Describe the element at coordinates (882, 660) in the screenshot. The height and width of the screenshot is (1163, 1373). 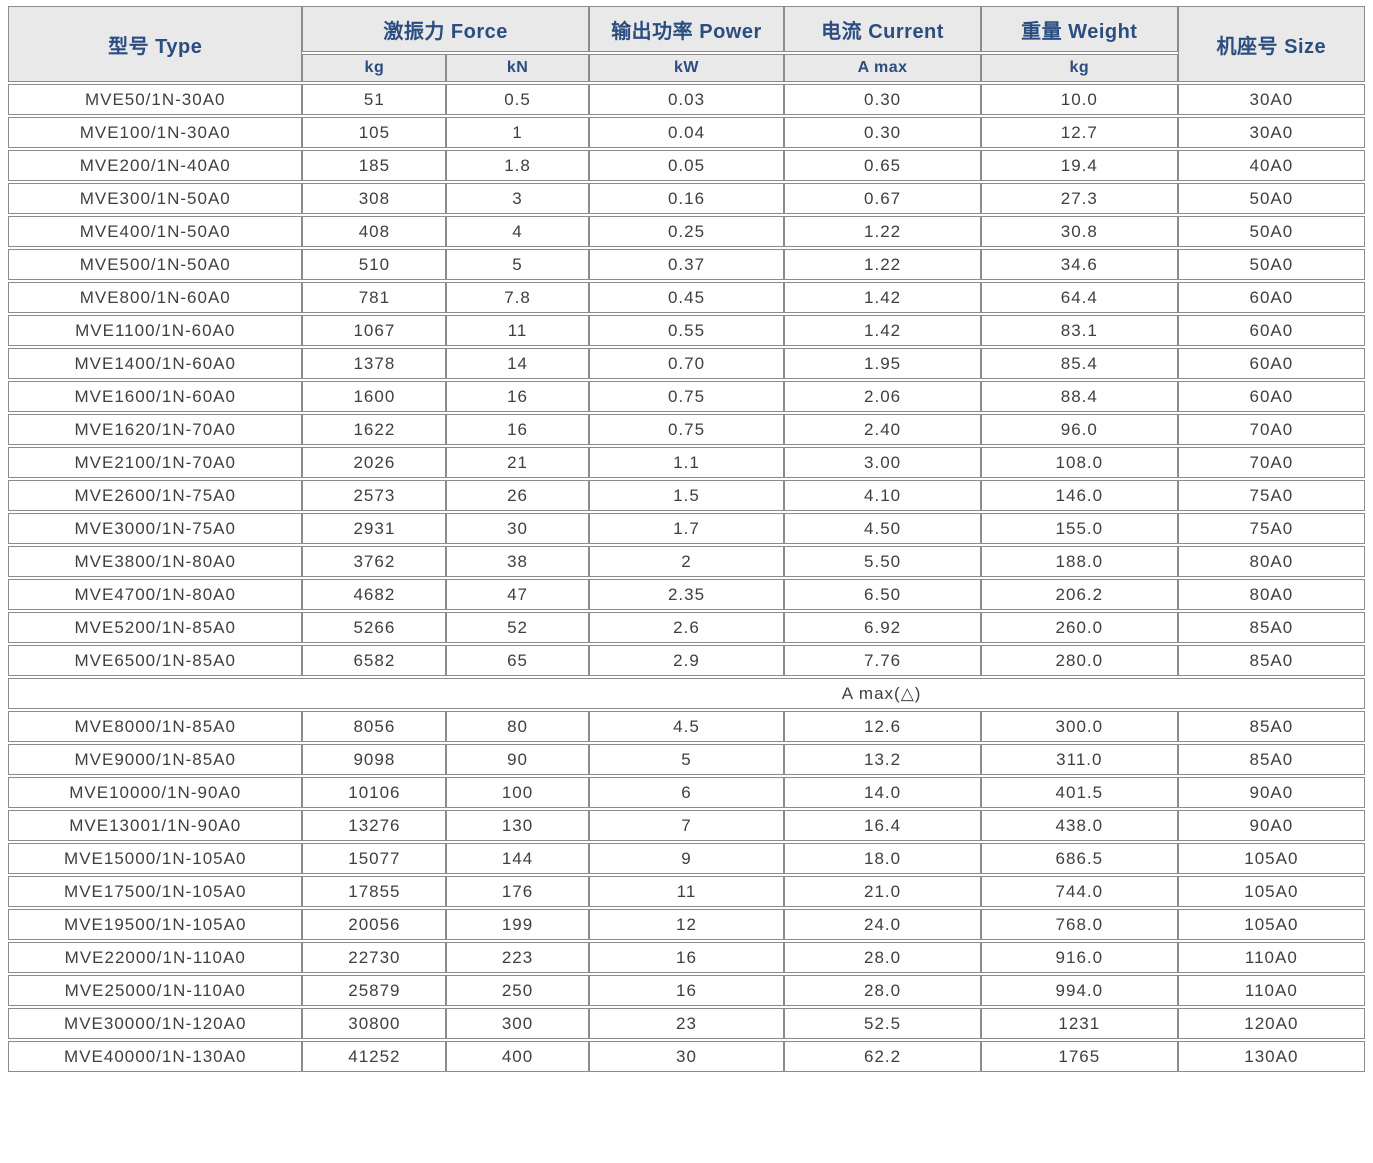
I see `cell-current-amax: 7.76` at that location.